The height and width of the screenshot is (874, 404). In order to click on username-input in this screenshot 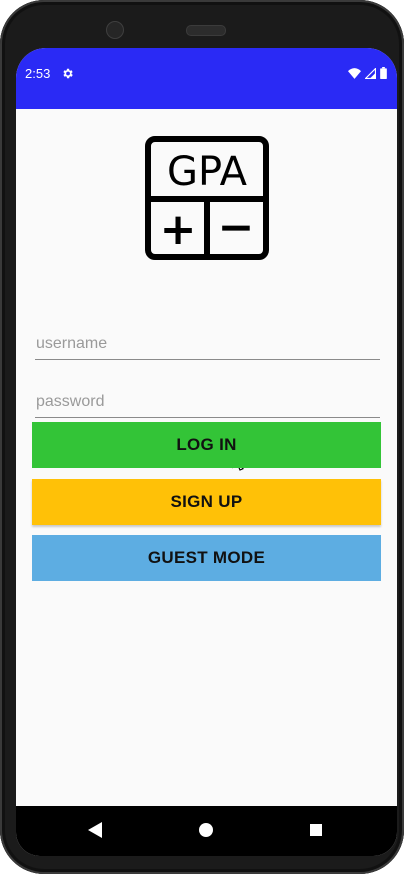, I will do `click(207, 344)`.